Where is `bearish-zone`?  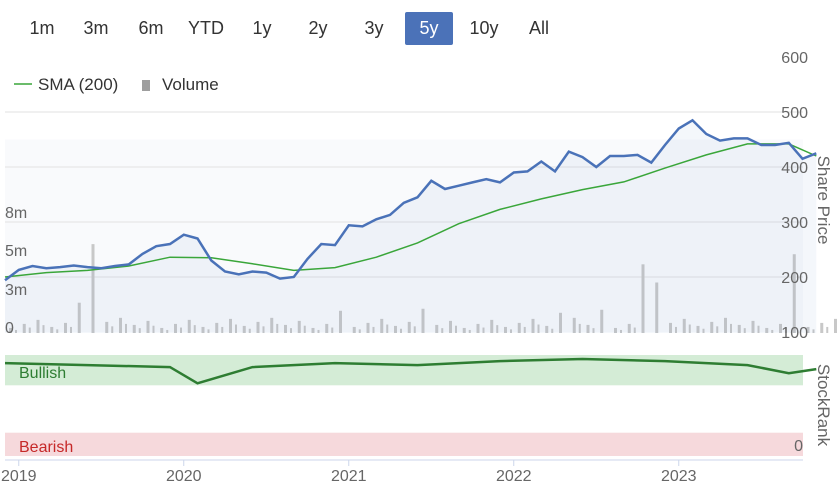 bearish-zone is located at coordinates (404, 444).